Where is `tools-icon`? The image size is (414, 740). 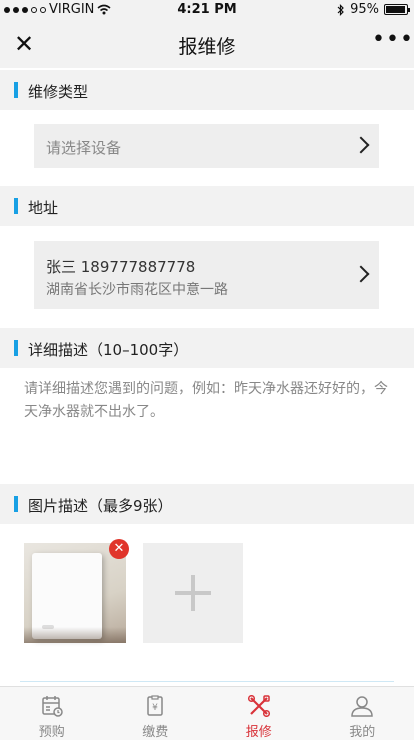 tools-icon is located at coordinates (258, 706).